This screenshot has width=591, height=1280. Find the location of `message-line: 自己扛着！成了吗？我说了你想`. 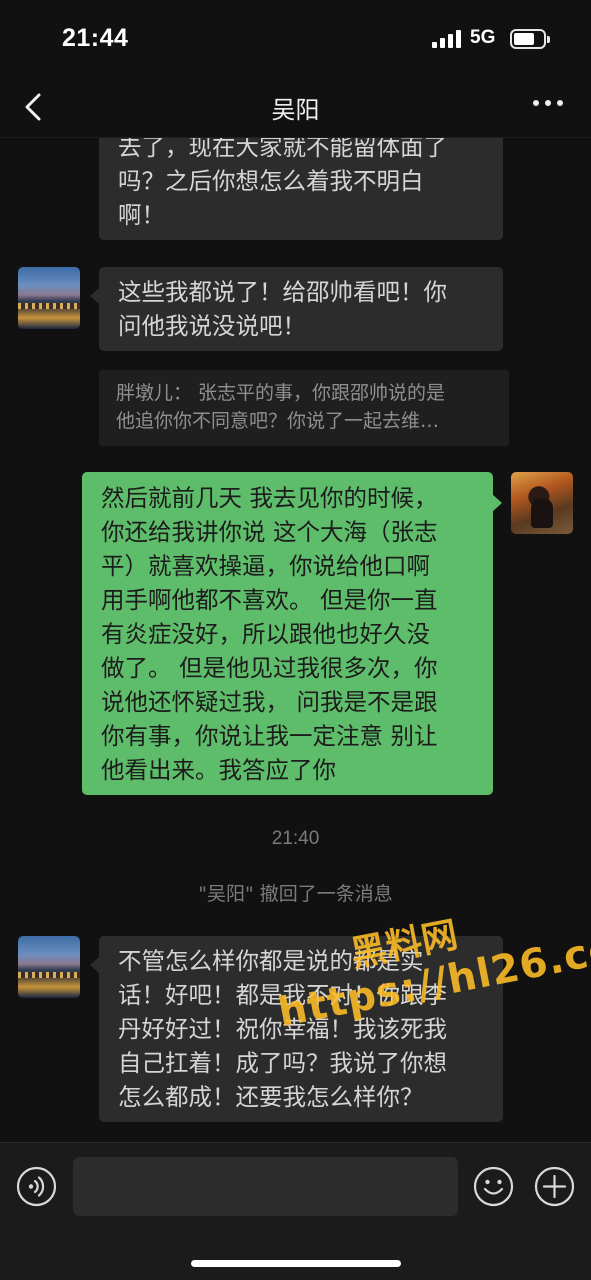

message-line: 自己扛着！成了吗？我说了你想 is located at coordinates (282, 1063).